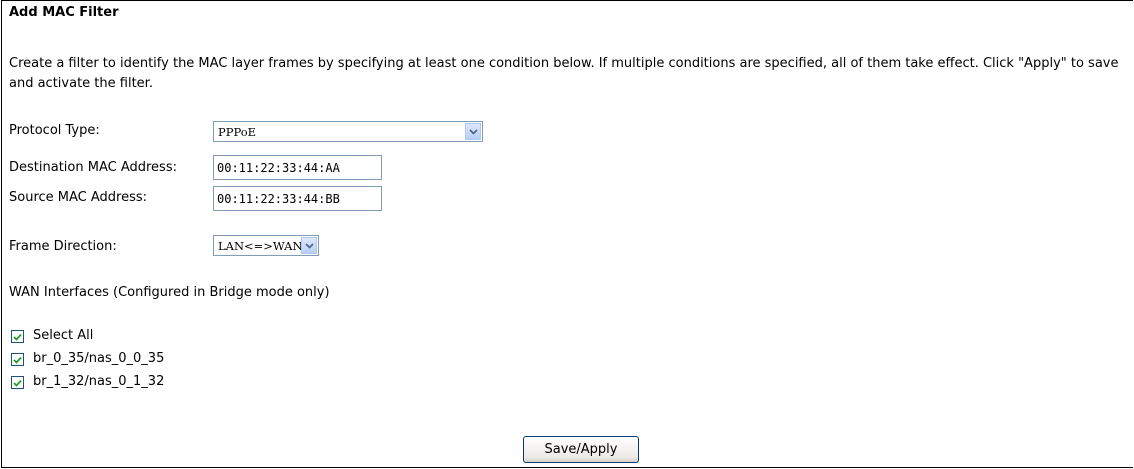  What do you see at coordinates (63, 246) in the screenshot?
I see `frame-direction-label: Frame Direction:` at bounding box center [63, 246].